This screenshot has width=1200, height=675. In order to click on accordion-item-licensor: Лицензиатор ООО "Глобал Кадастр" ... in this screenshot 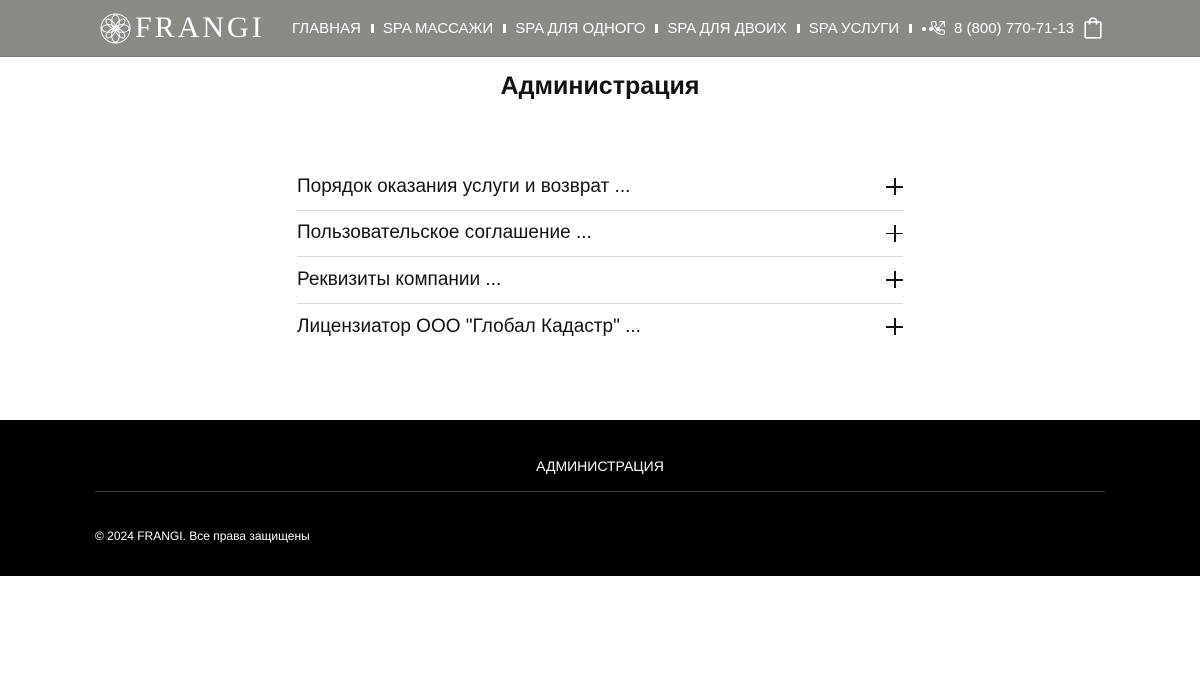, I will do `click(600, 327)`.